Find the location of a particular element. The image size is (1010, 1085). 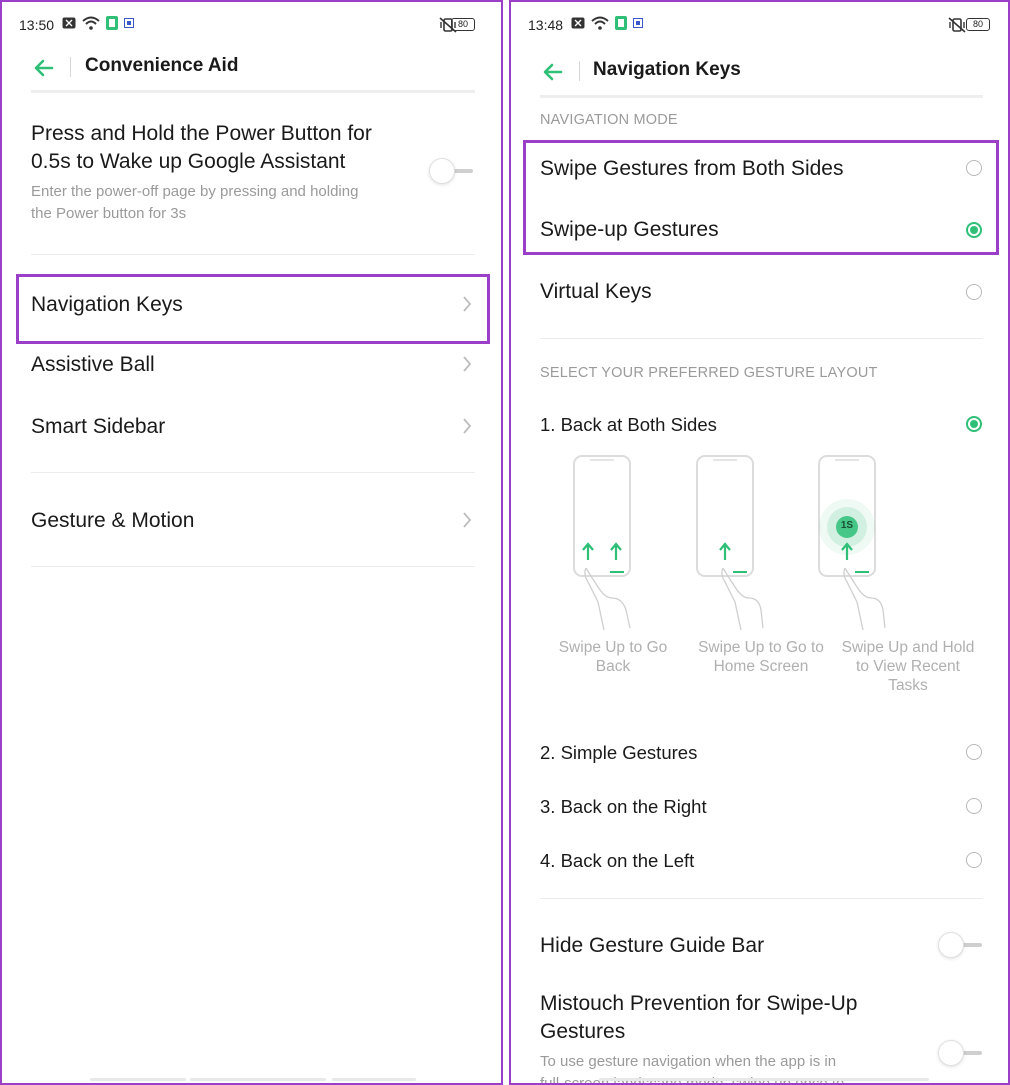

status-bar: 13:48 80 is located at coordinates (759, 26).